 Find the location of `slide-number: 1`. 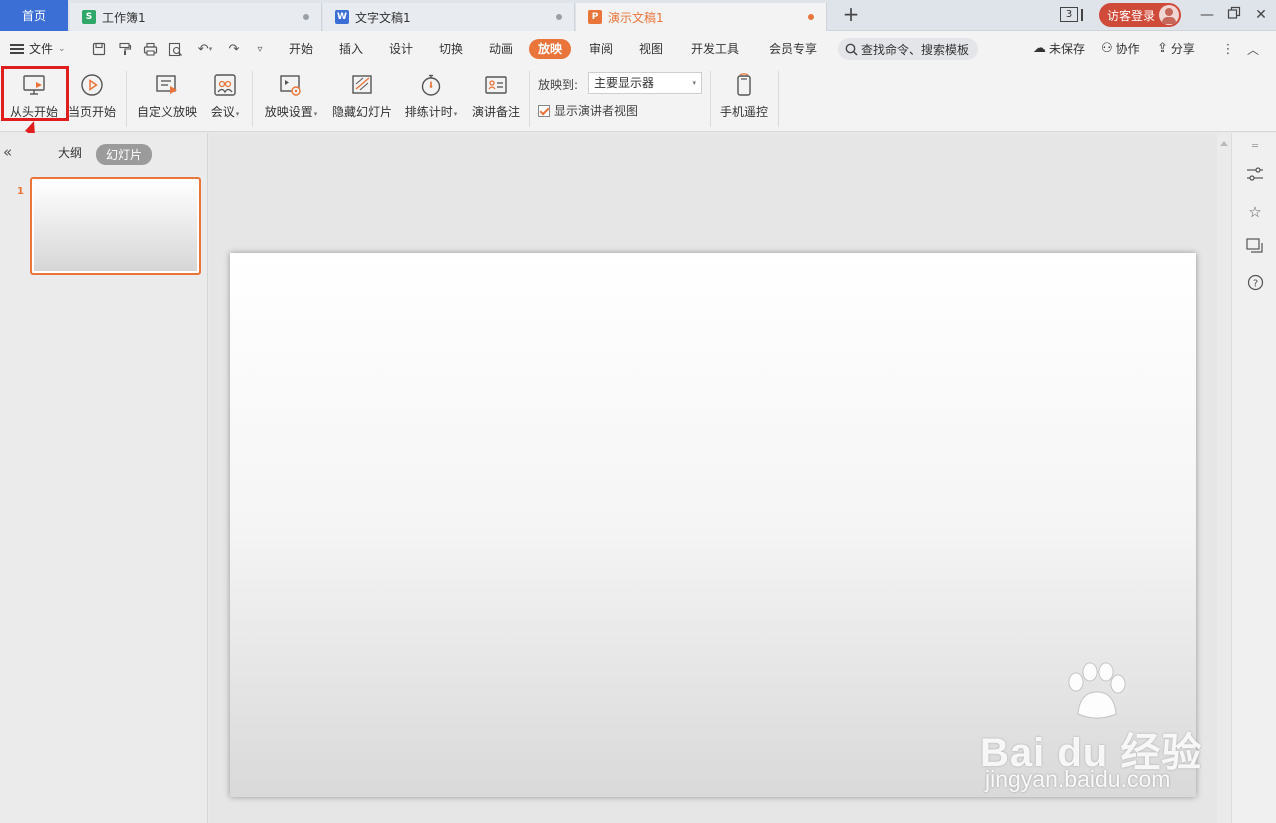

slide-number: 1 is located at coordinates (20, 191).